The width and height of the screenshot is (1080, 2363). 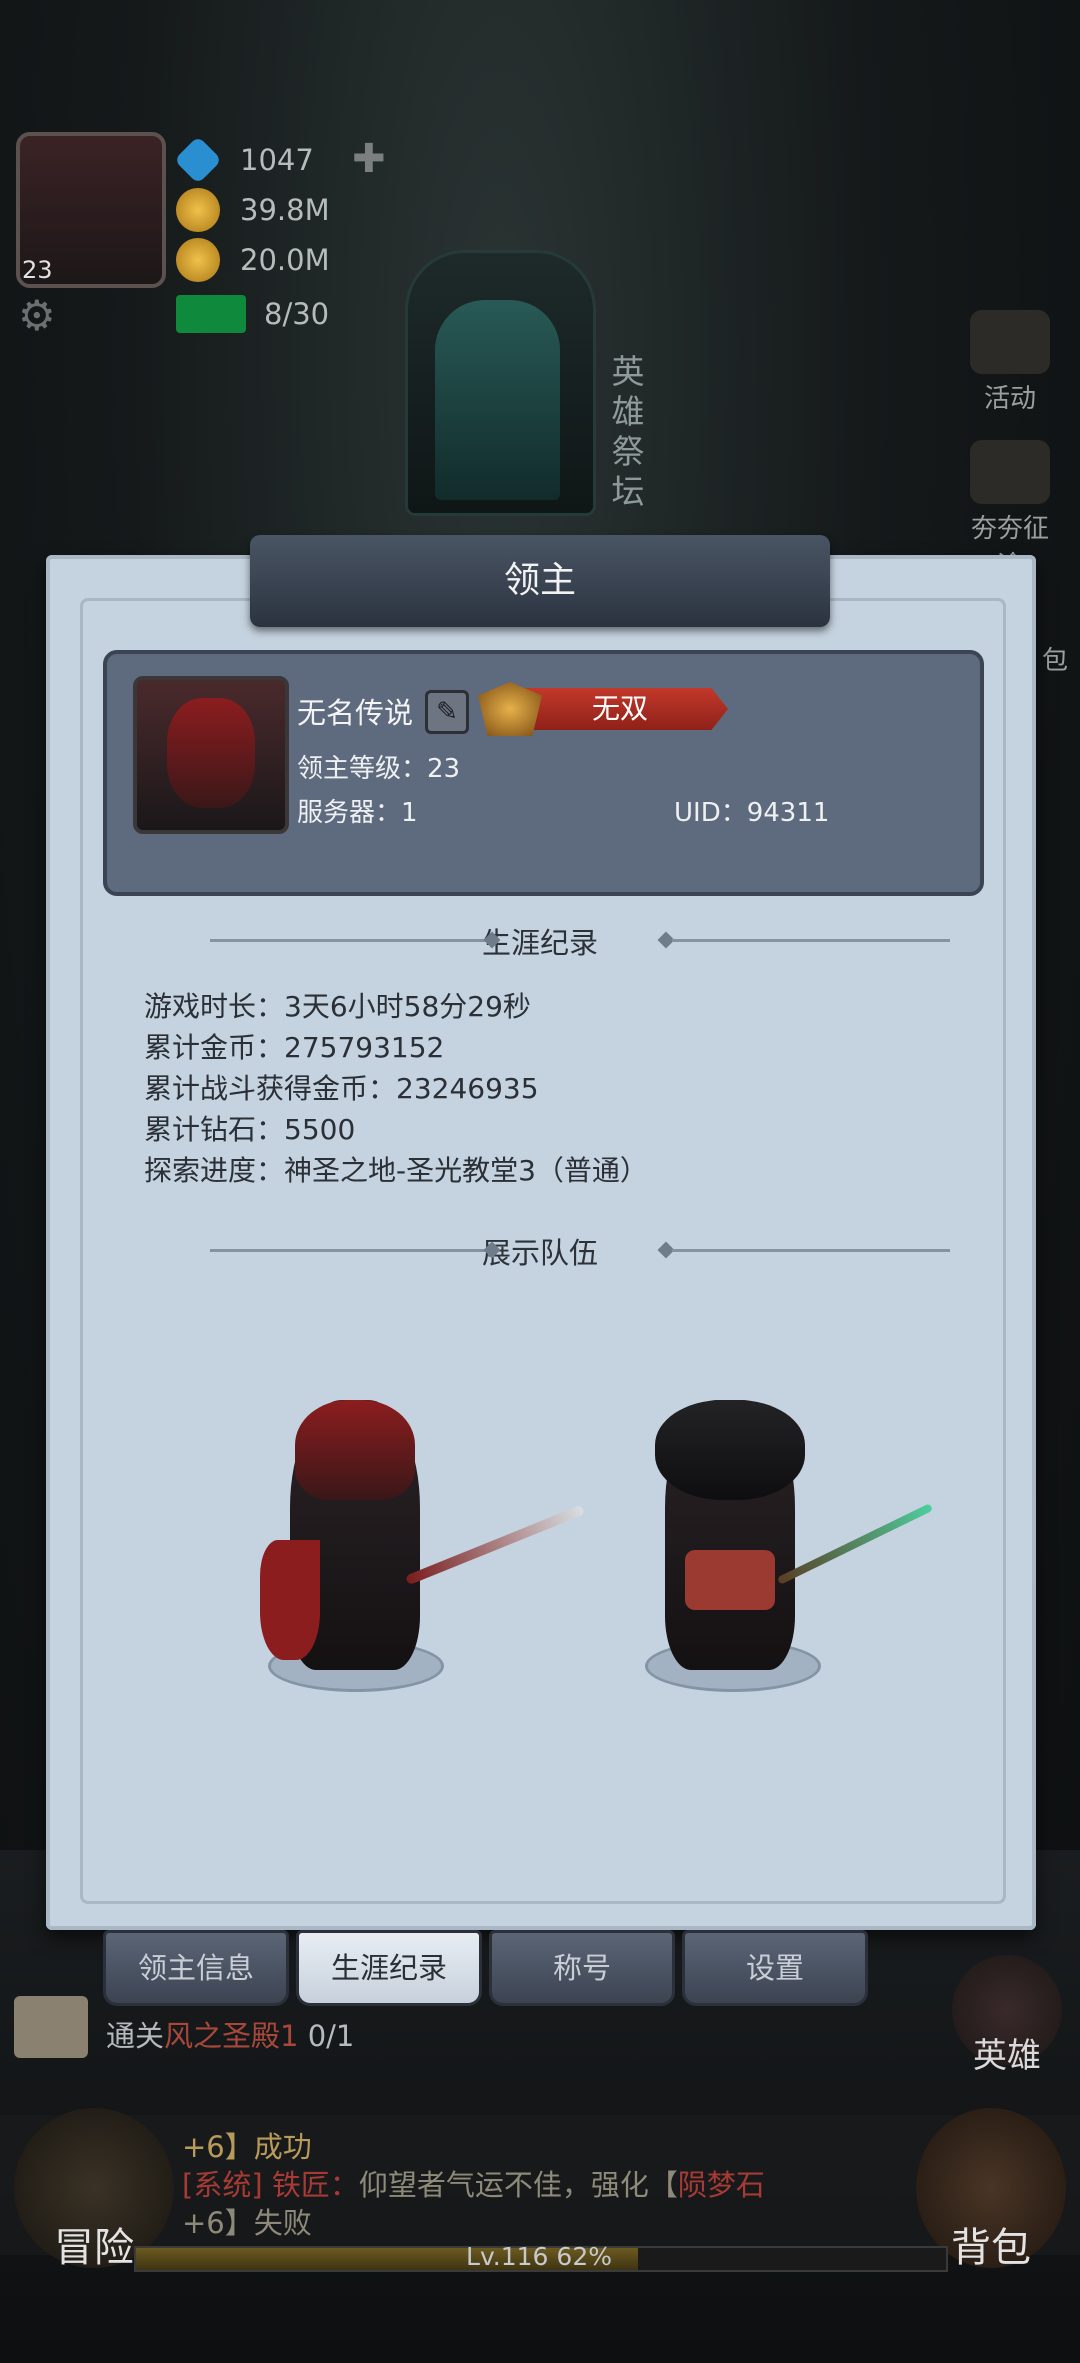 I want to click on event-button: 活动, so click(x=1010, y=362).